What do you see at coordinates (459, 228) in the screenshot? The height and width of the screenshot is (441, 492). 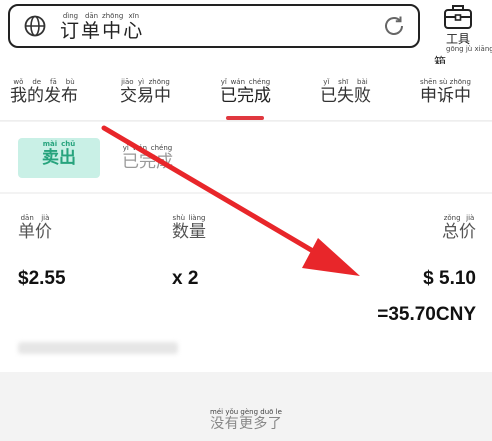 I see `total-price-label: 总价zǒng jià` at bounding box center [459, 228].